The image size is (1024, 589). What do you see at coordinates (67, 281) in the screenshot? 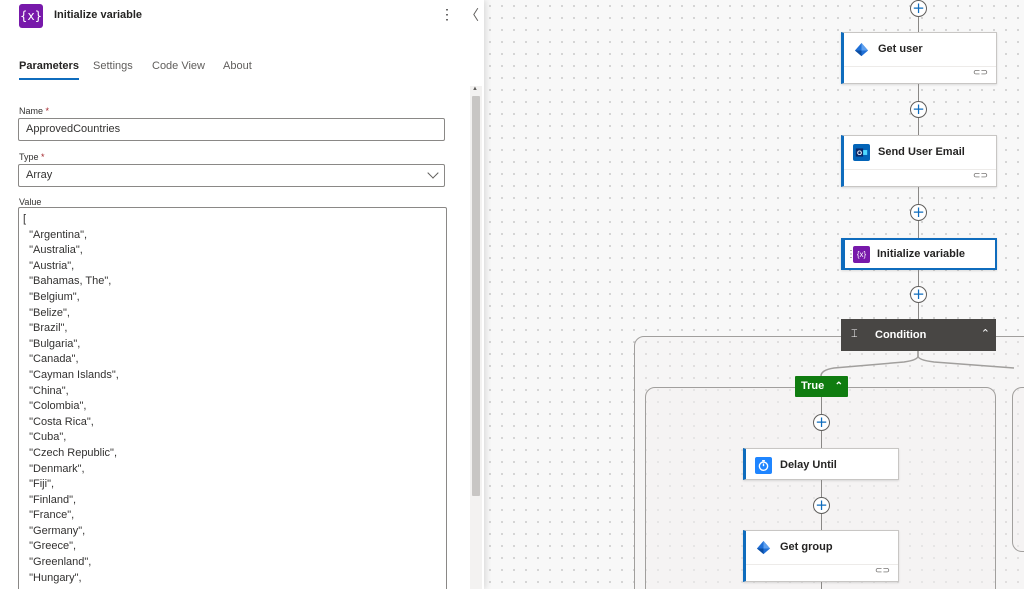
I see `value-line: "Bahamas, The",` at bounding box center [67, 281].